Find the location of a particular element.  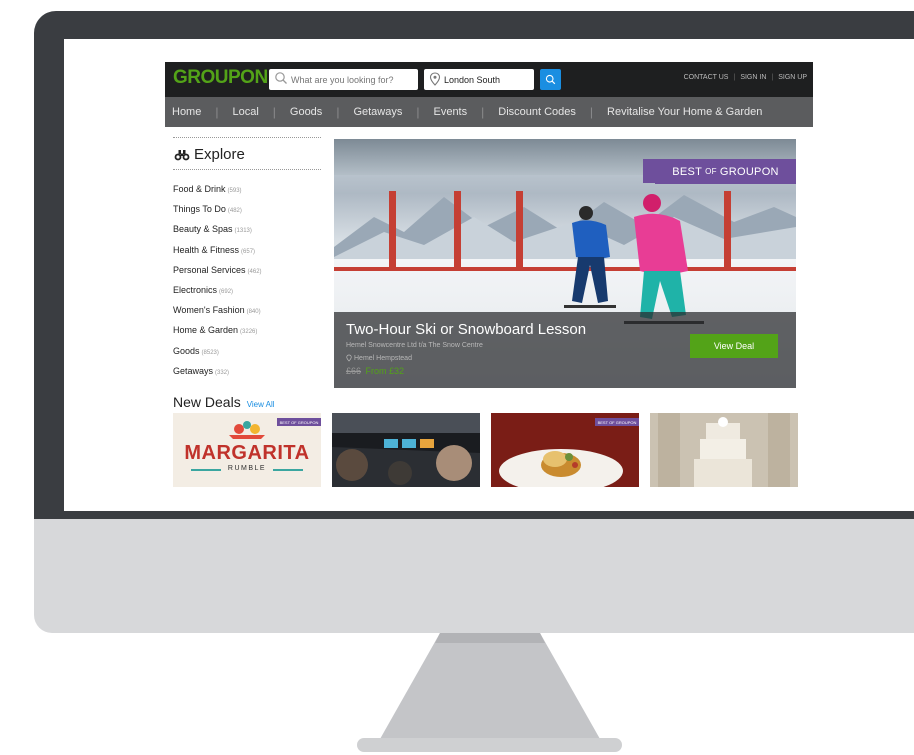

nav-item-local: Local is located at coordinates (245, 112).